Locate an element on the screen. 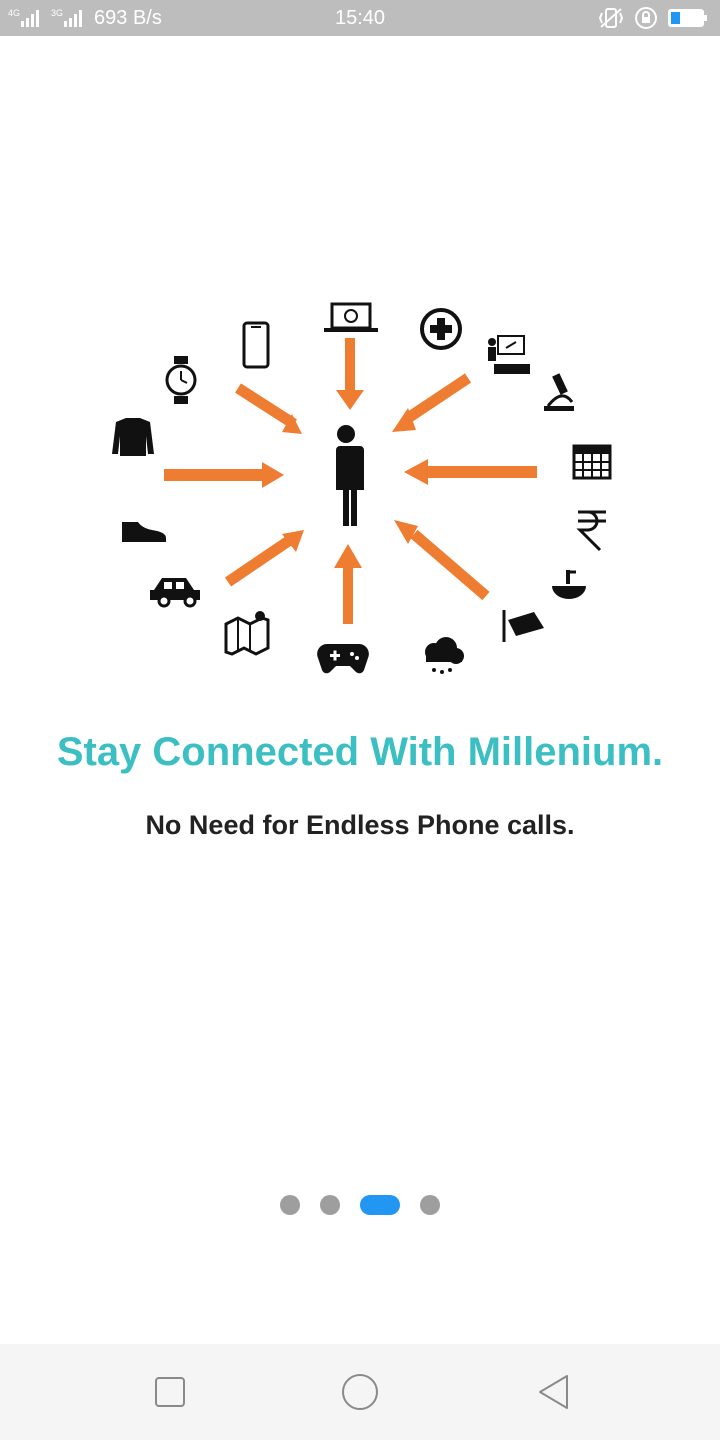 This screenshot has height=1440, width=720. back-triangle-icon is located at coordinates (553, 1392).